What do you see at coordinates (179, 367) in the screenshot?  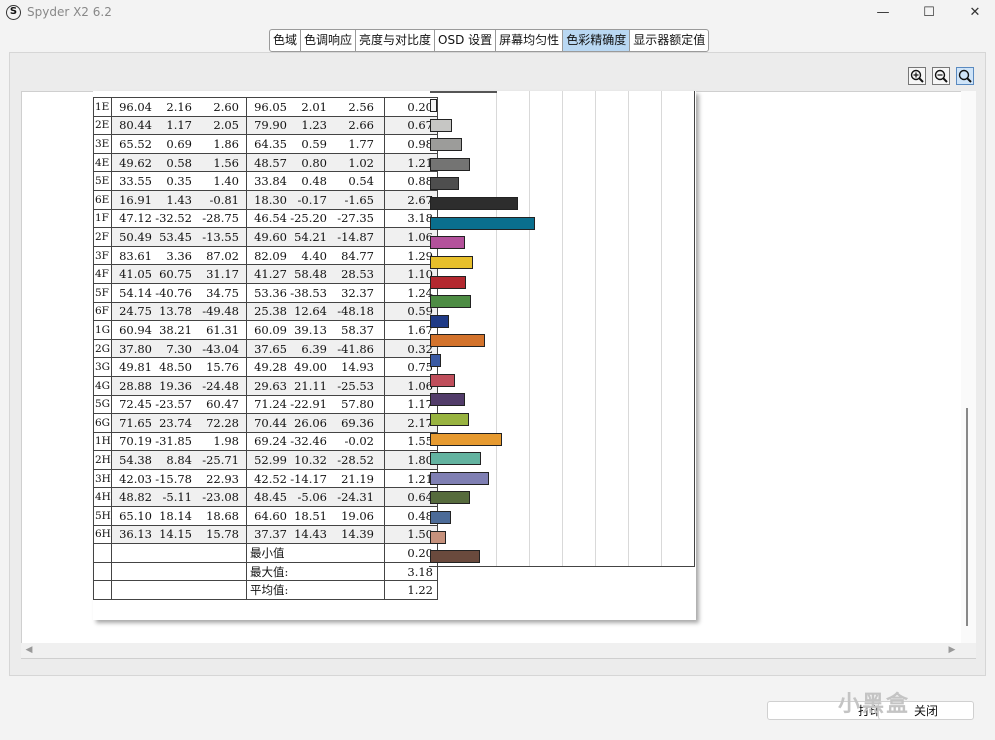 I see `reference-lab-cell: 49.81 48.50 15.76` at bounding box center [179, 367].